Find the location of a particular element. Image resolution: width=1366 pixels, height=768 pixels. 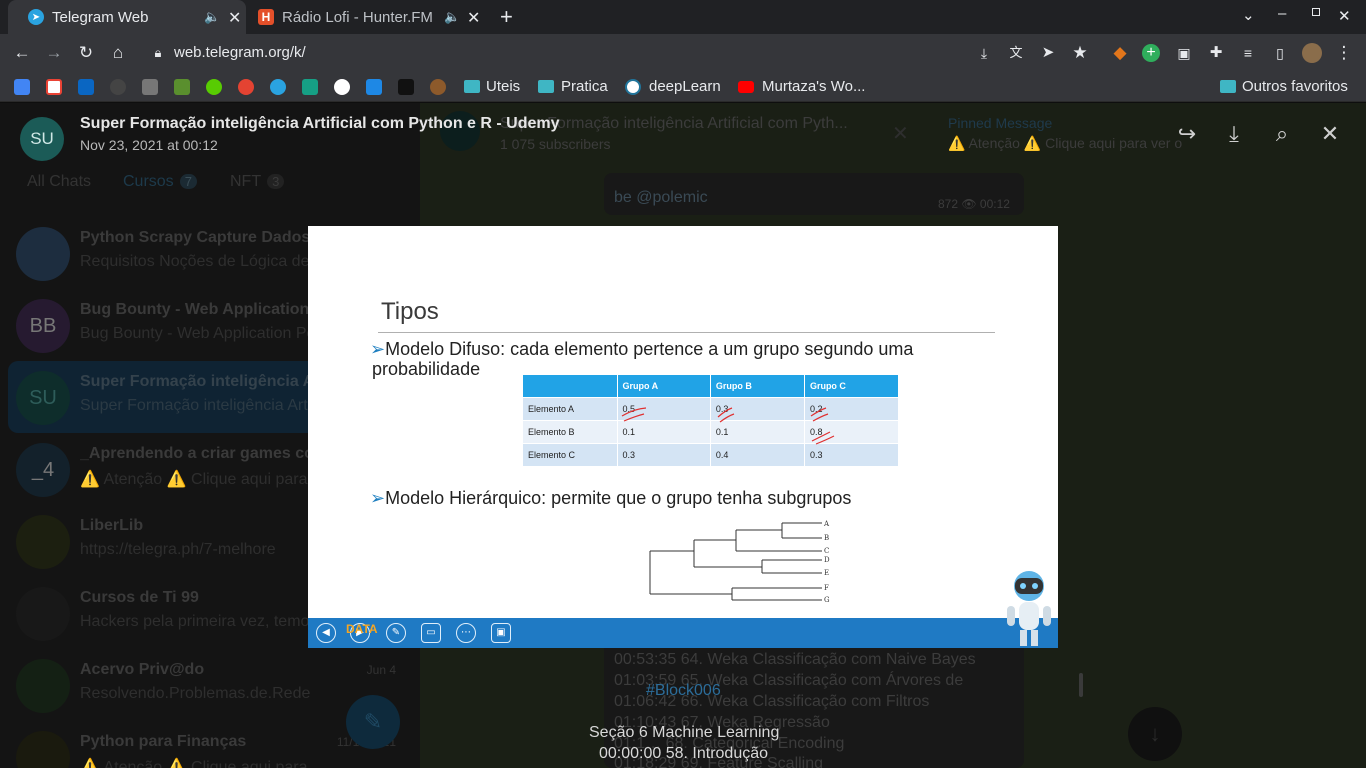

previous-slide-icon: ◀ is located at coordinates (326, 633).